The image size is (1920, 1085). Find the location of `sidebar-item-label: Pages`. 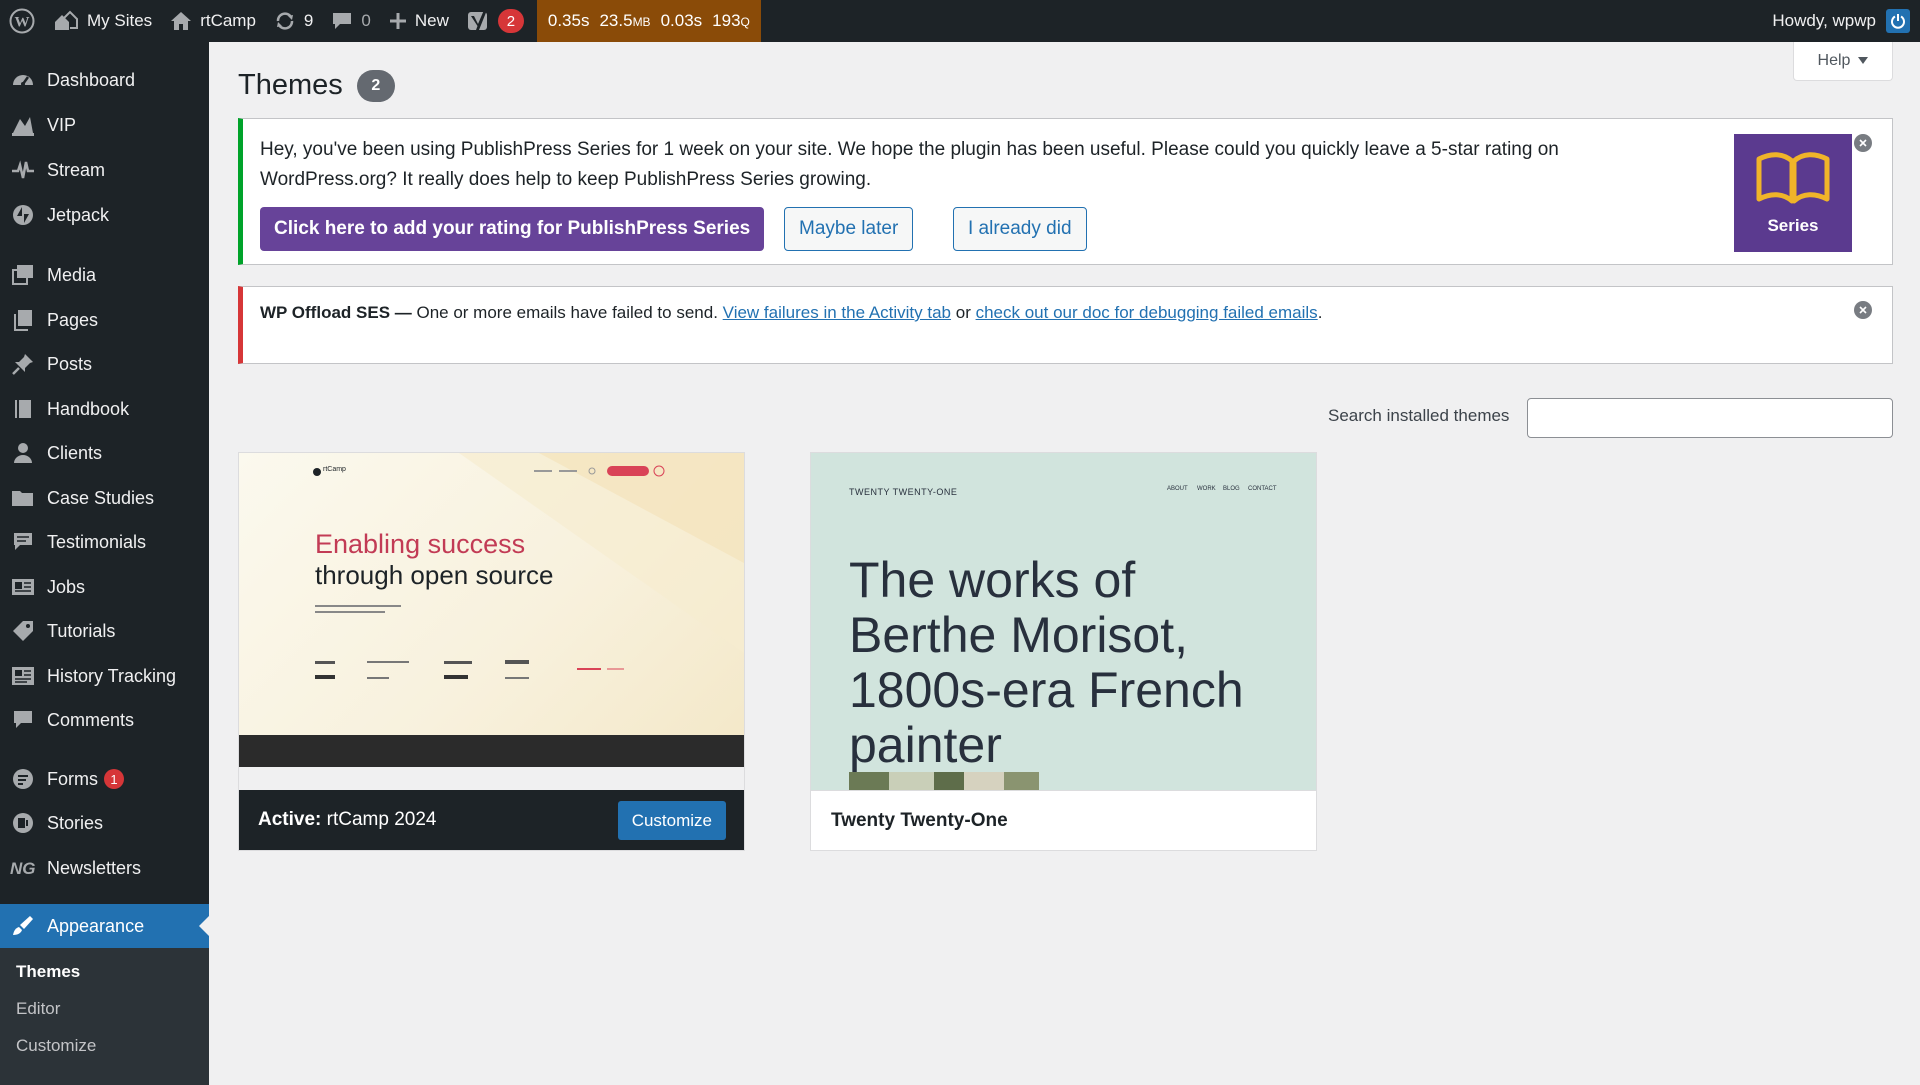

sidebar-item-label: Pages is located at coordinates (73, 319).